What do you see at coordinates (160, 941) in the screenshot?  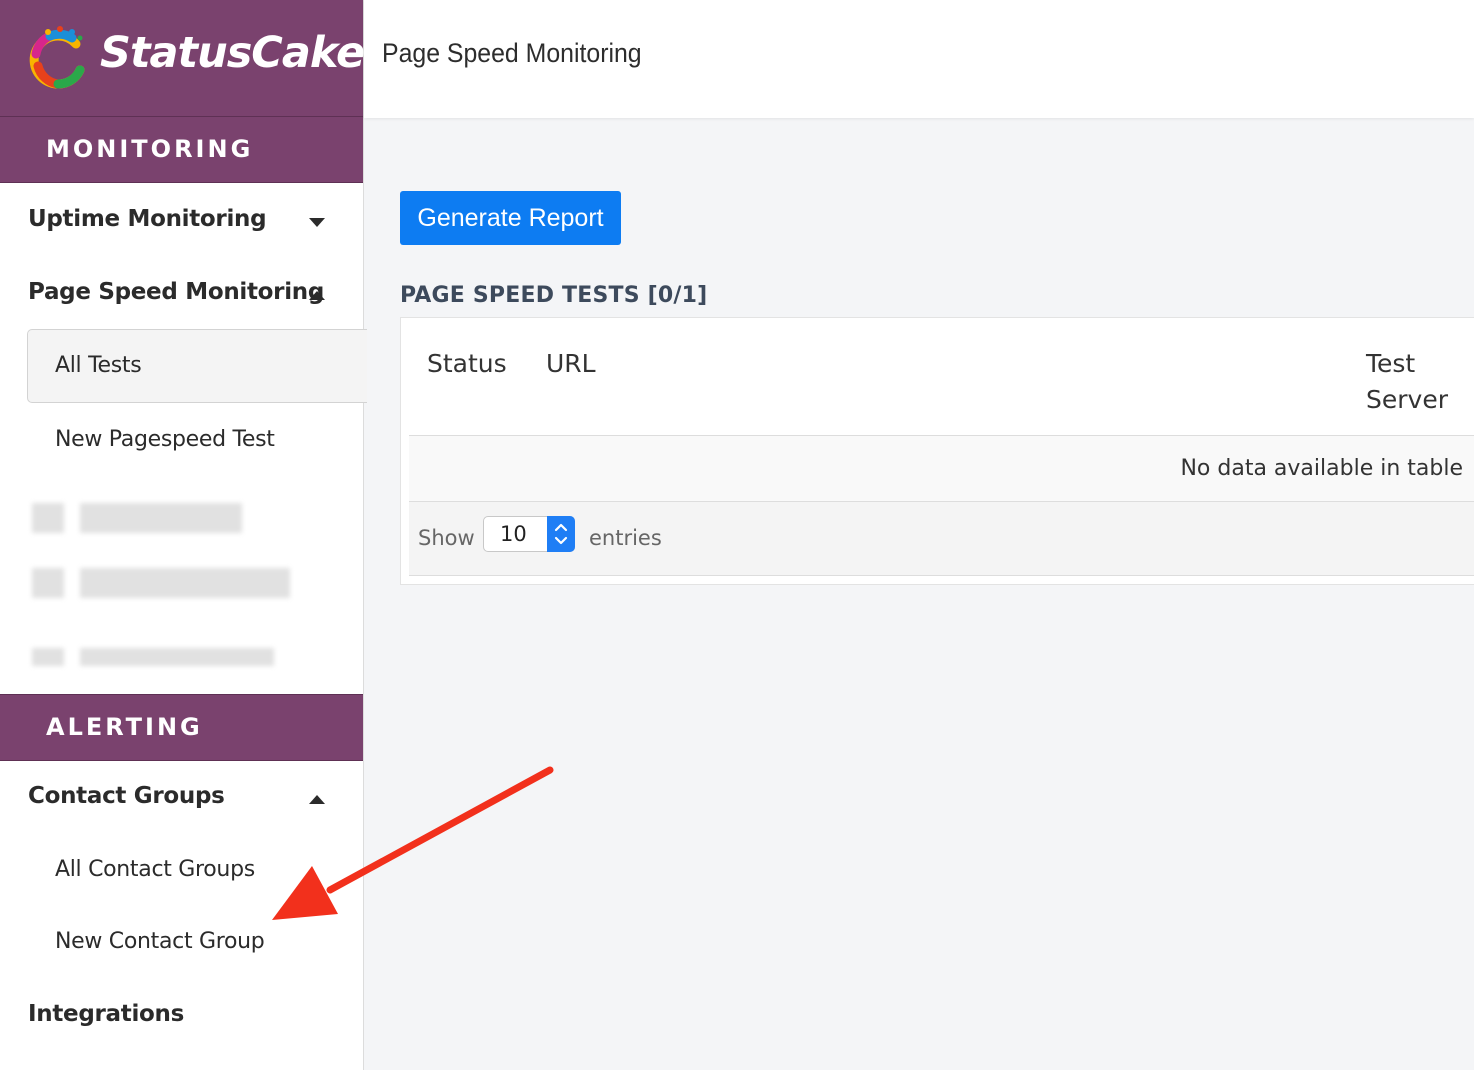 I see `nav-new-contact-group: New Contact Group` at bounding box center [160, 941].